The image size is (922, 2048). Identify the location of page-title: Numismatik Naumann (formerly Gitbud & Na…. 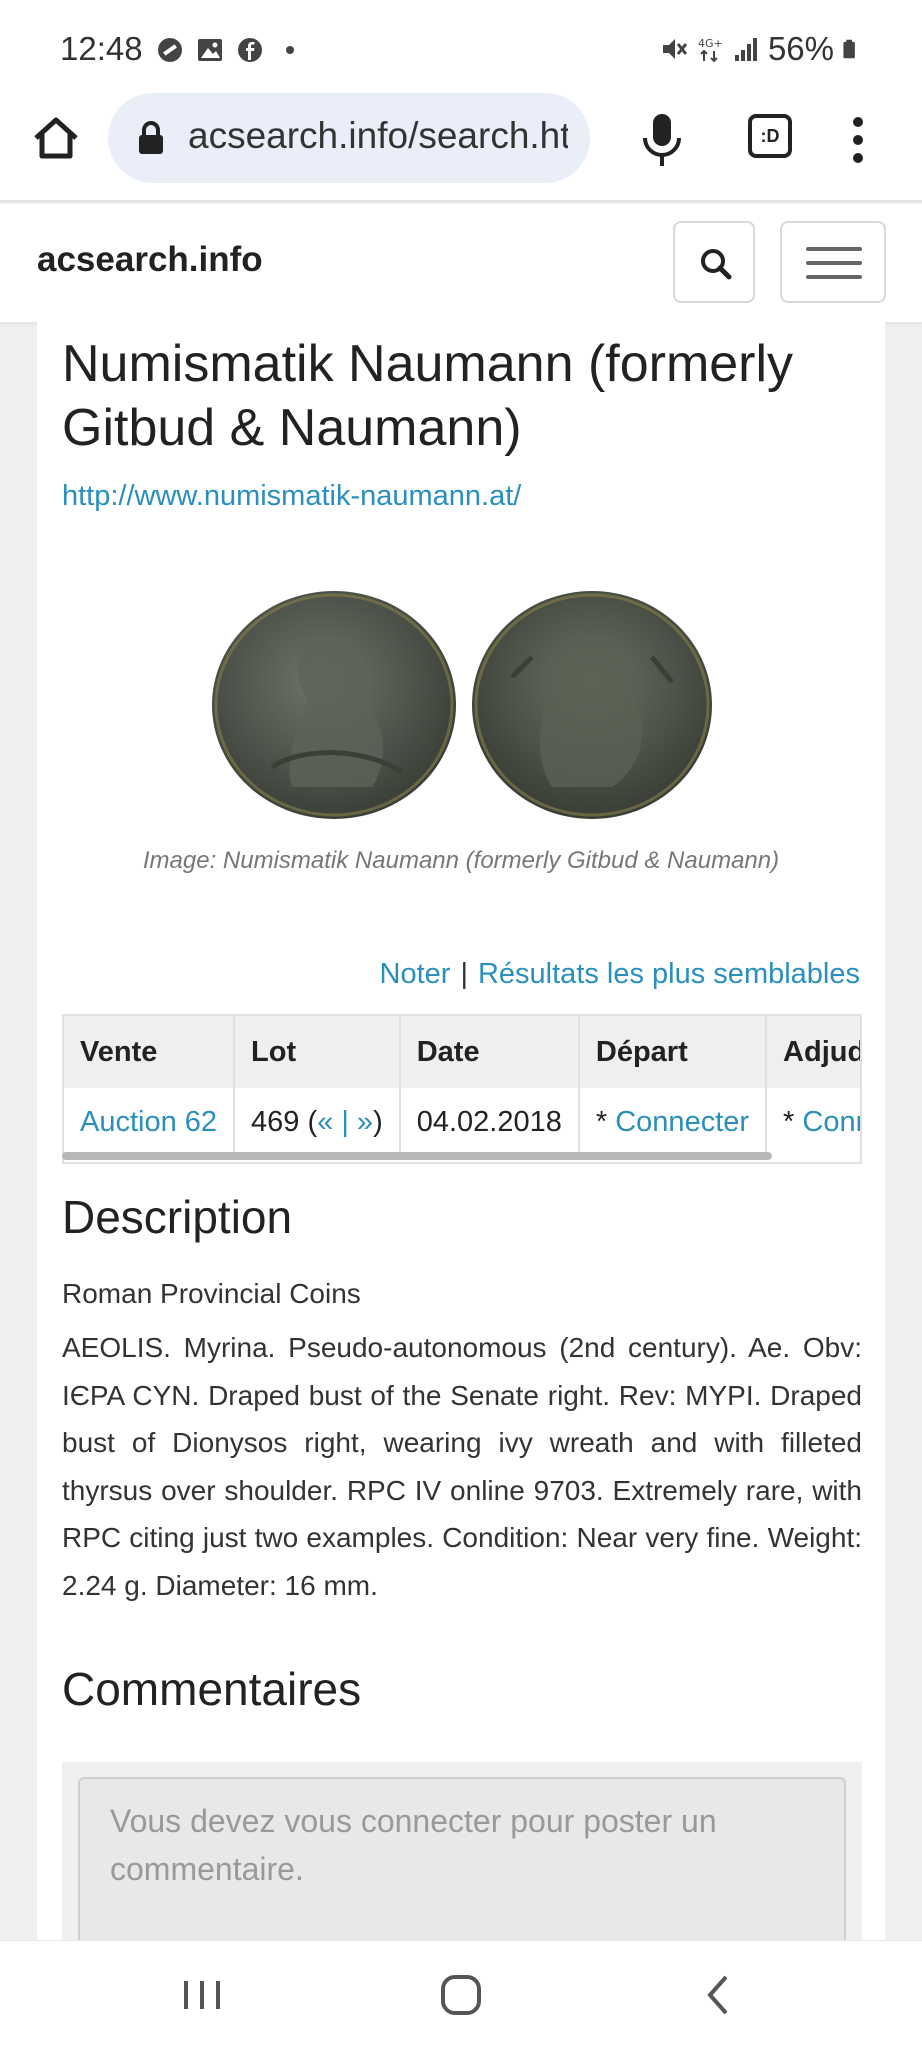
(428, 396).